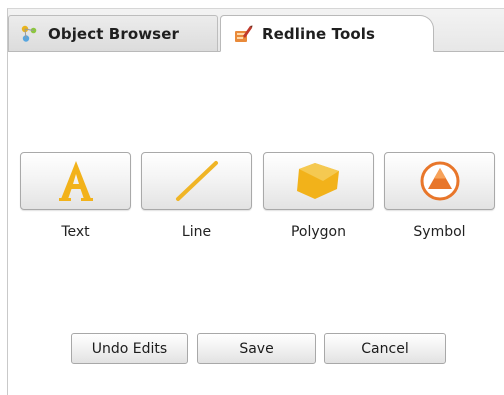  Describe the element at coordinates (385, 348) in the screenshot. I see `cancel-button: Cancel` at that location.